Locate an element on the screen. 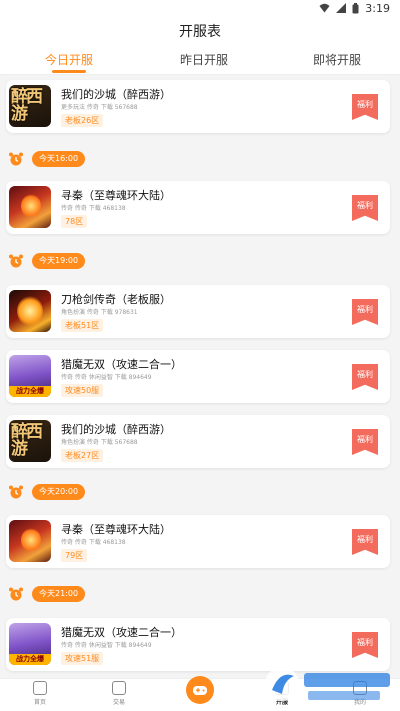 The width and height of the screenshot is (400, 711). nav-trade: 交易 is located at coordinates (119, 693).